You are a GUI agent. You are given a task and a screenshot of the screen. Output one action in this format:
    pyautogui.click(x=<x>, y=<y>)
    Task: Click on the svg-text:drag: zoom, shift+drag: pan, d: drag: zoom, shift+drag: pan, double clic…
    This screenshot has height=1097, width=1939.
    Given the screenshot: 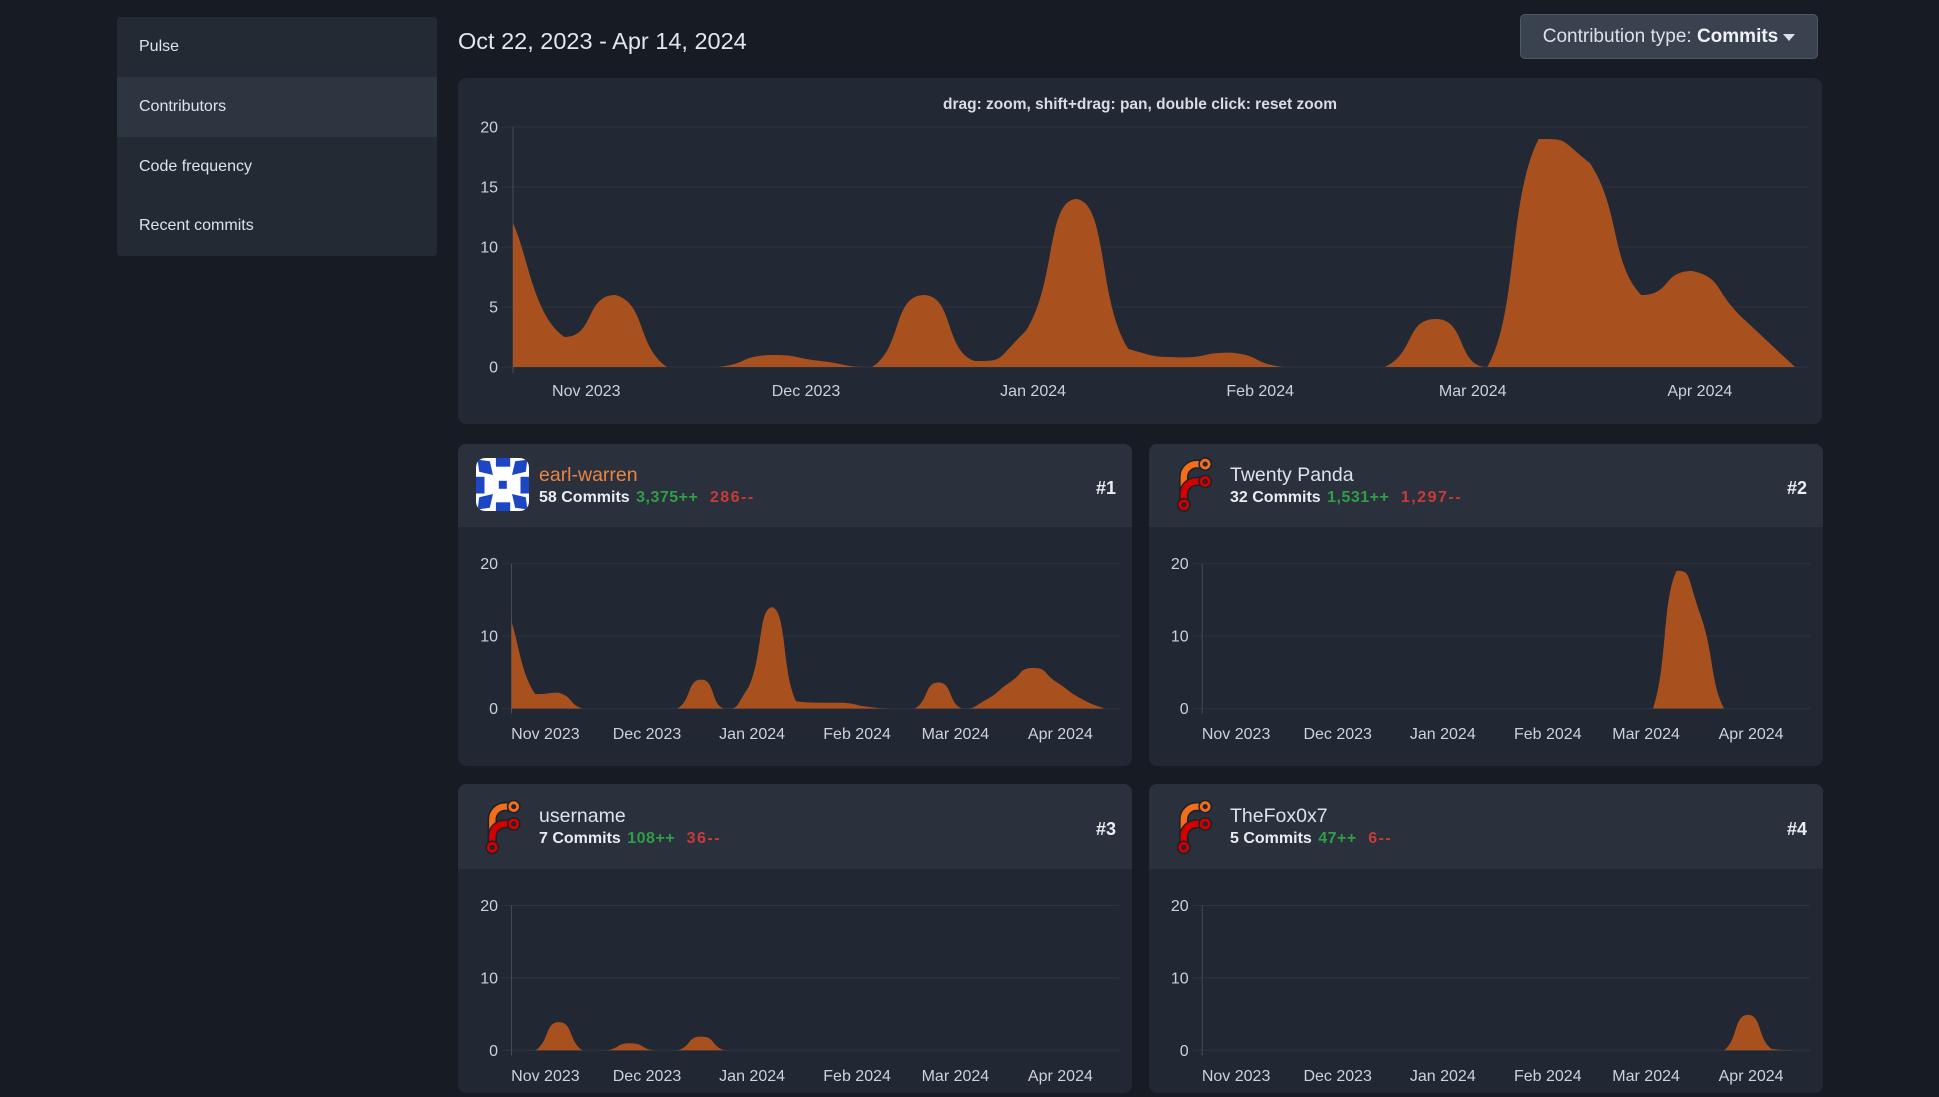 What is the action you would take?
    pyautogui.click(x=1140, y=104)
    